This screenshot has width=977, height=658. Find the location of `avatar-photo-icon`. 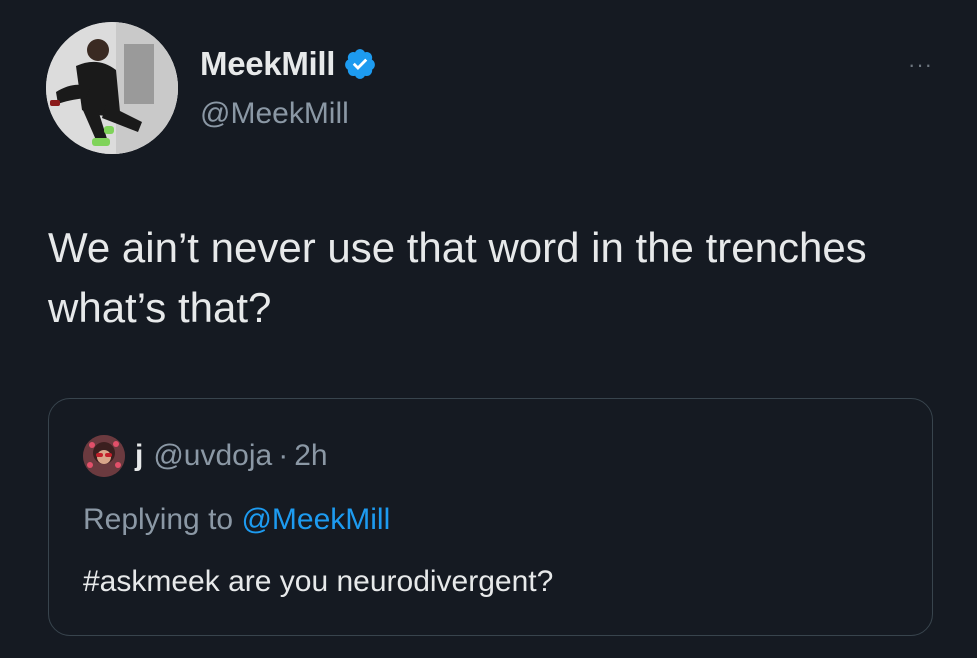

avatar-photo-icon is located at coordinates (112, 88).